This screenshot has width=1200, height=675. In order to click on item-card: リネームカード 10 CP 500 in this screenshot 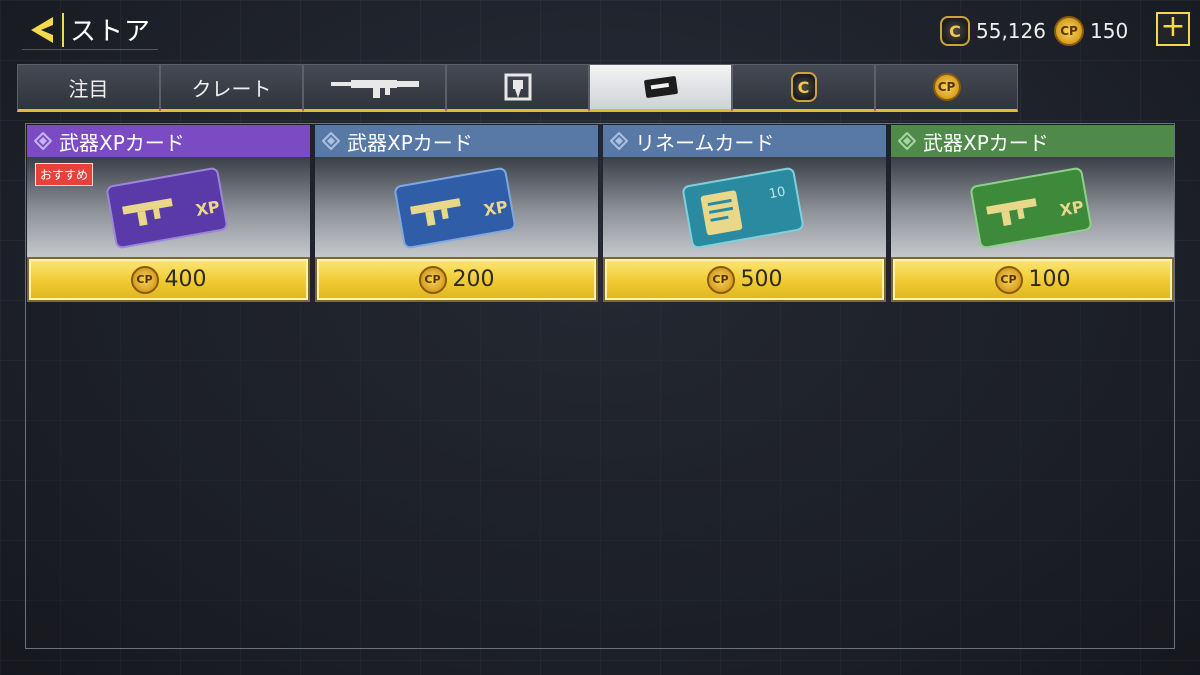, I will do `click(744, 213)`.